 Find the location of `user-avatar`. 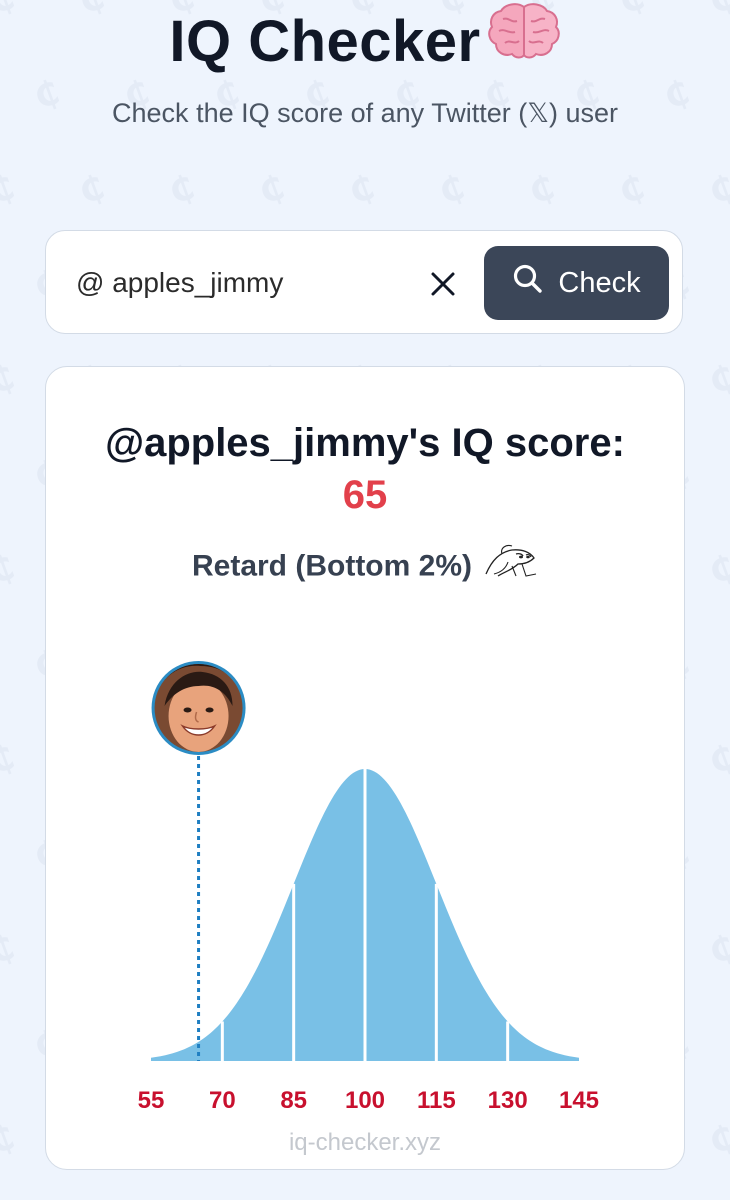

user-avatar is located at coordinates (198, 708).